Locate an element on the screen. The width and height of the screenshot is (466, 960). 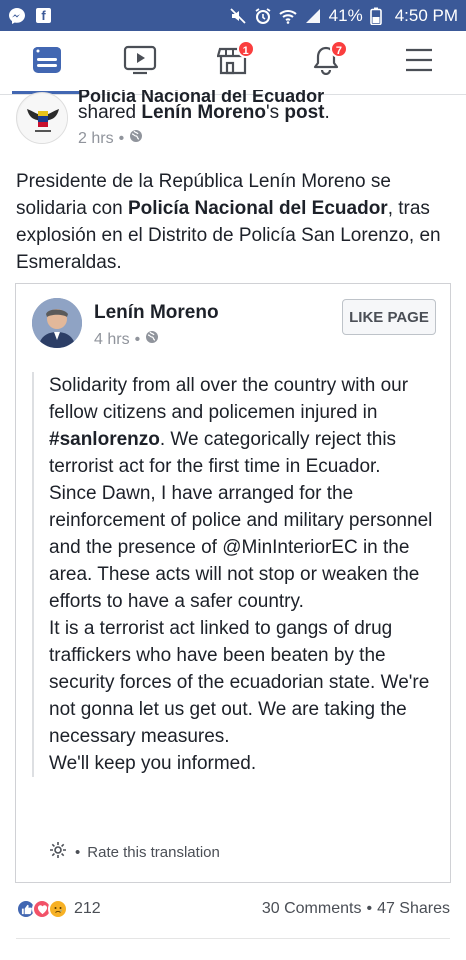
card-time: 4 hrs is located at coordinates (112, 340).